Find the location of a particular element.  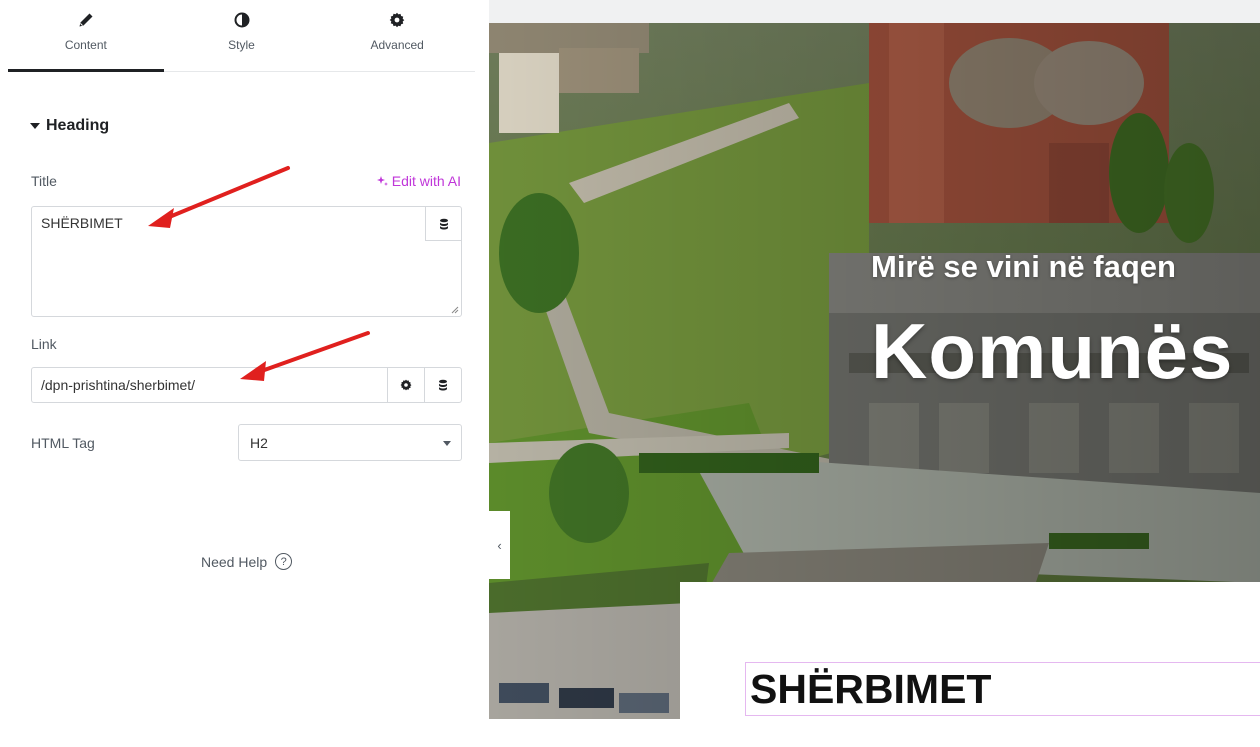

need-help-label: Need Help is located at coordinates (234, 561).